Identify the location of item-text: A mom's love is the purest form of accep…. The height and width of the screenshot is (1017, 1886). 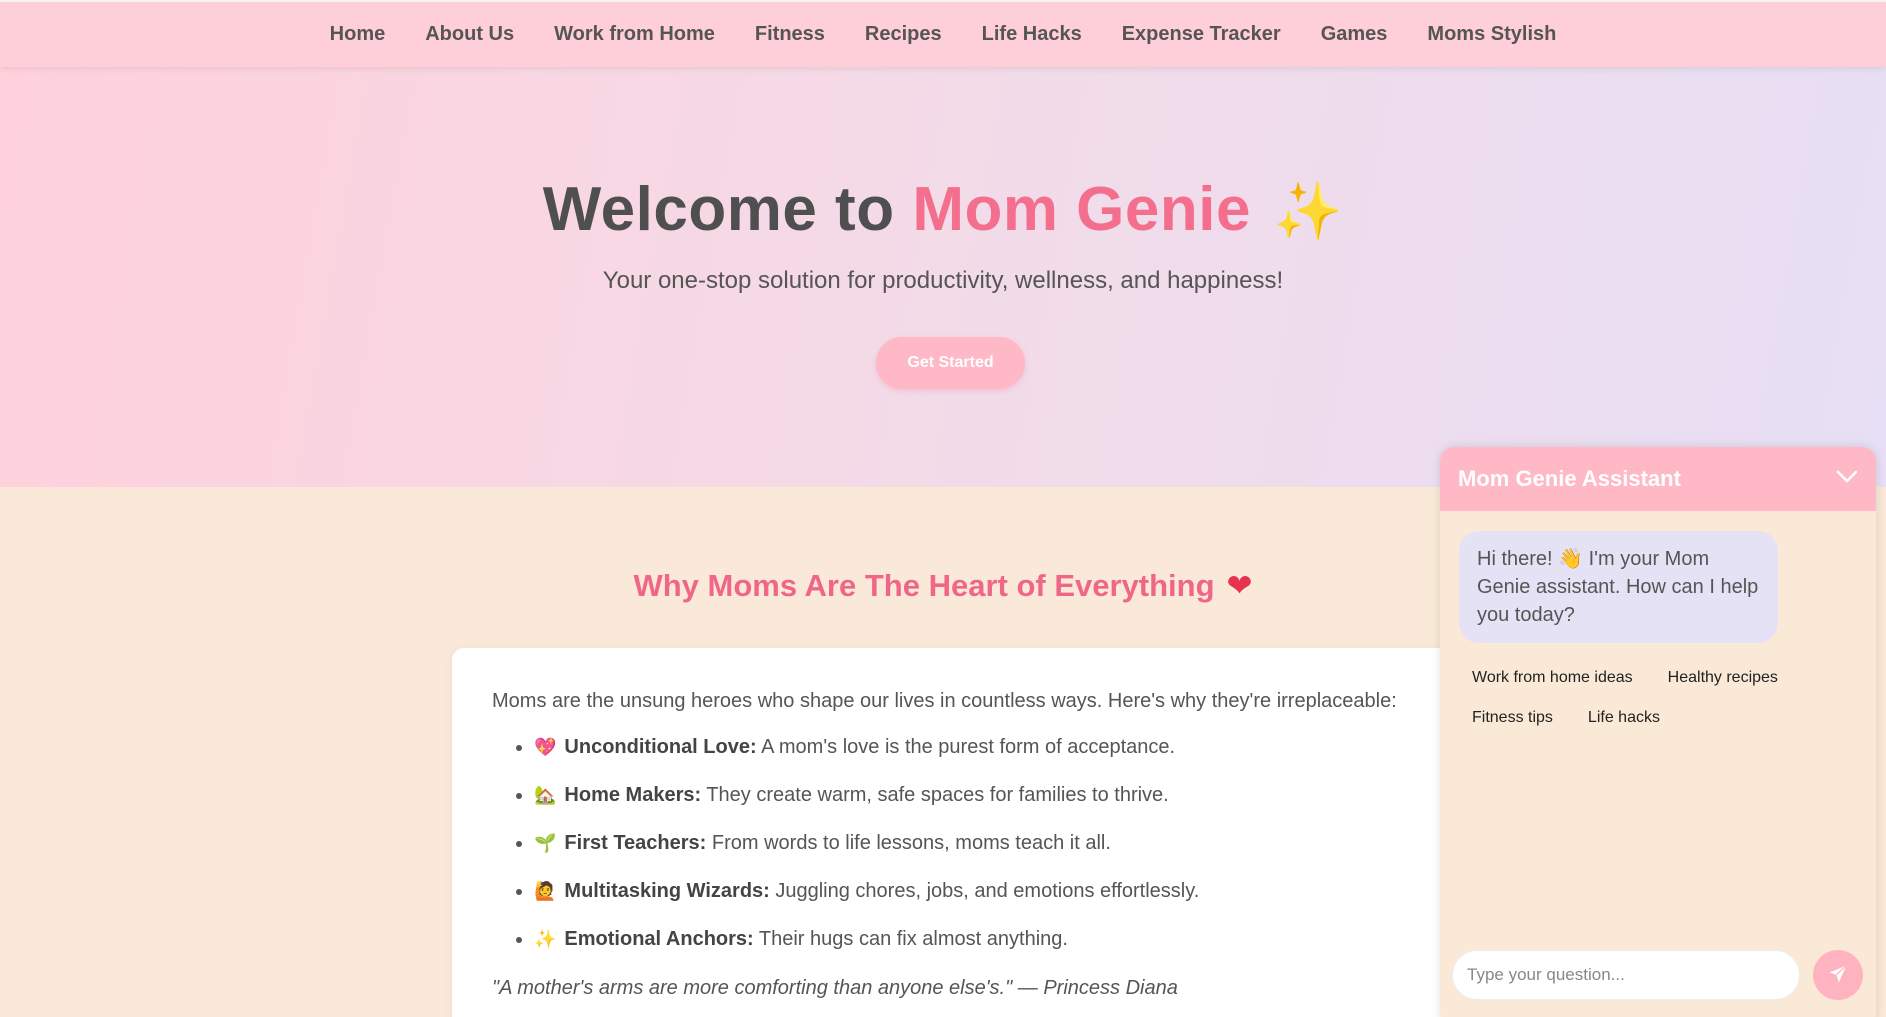
(966, 747).